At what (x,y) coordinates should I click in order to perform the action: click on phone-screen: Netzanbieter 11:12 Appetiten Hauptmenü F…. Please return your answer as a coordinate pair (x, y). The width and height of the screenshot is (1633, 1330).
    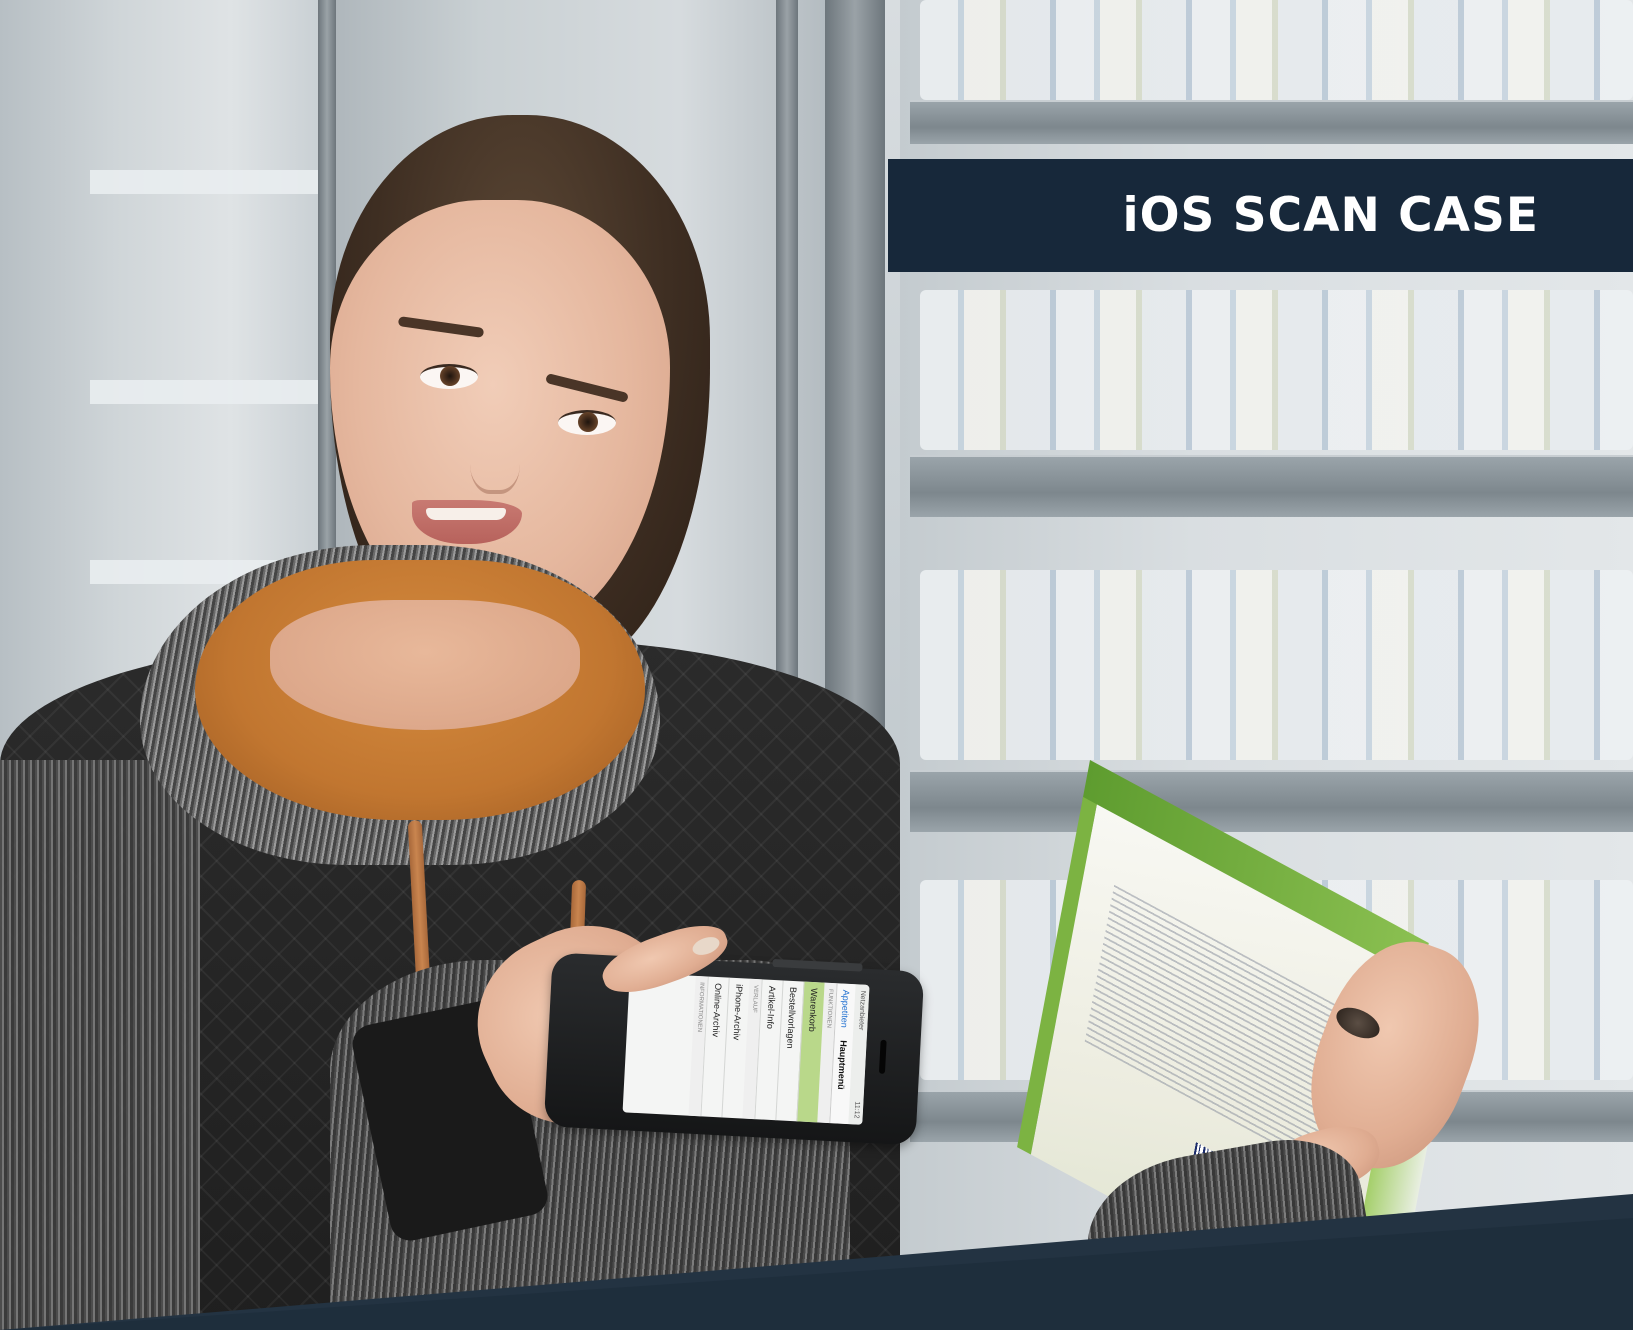
    Looking at the image, I should click on (746, 1048).